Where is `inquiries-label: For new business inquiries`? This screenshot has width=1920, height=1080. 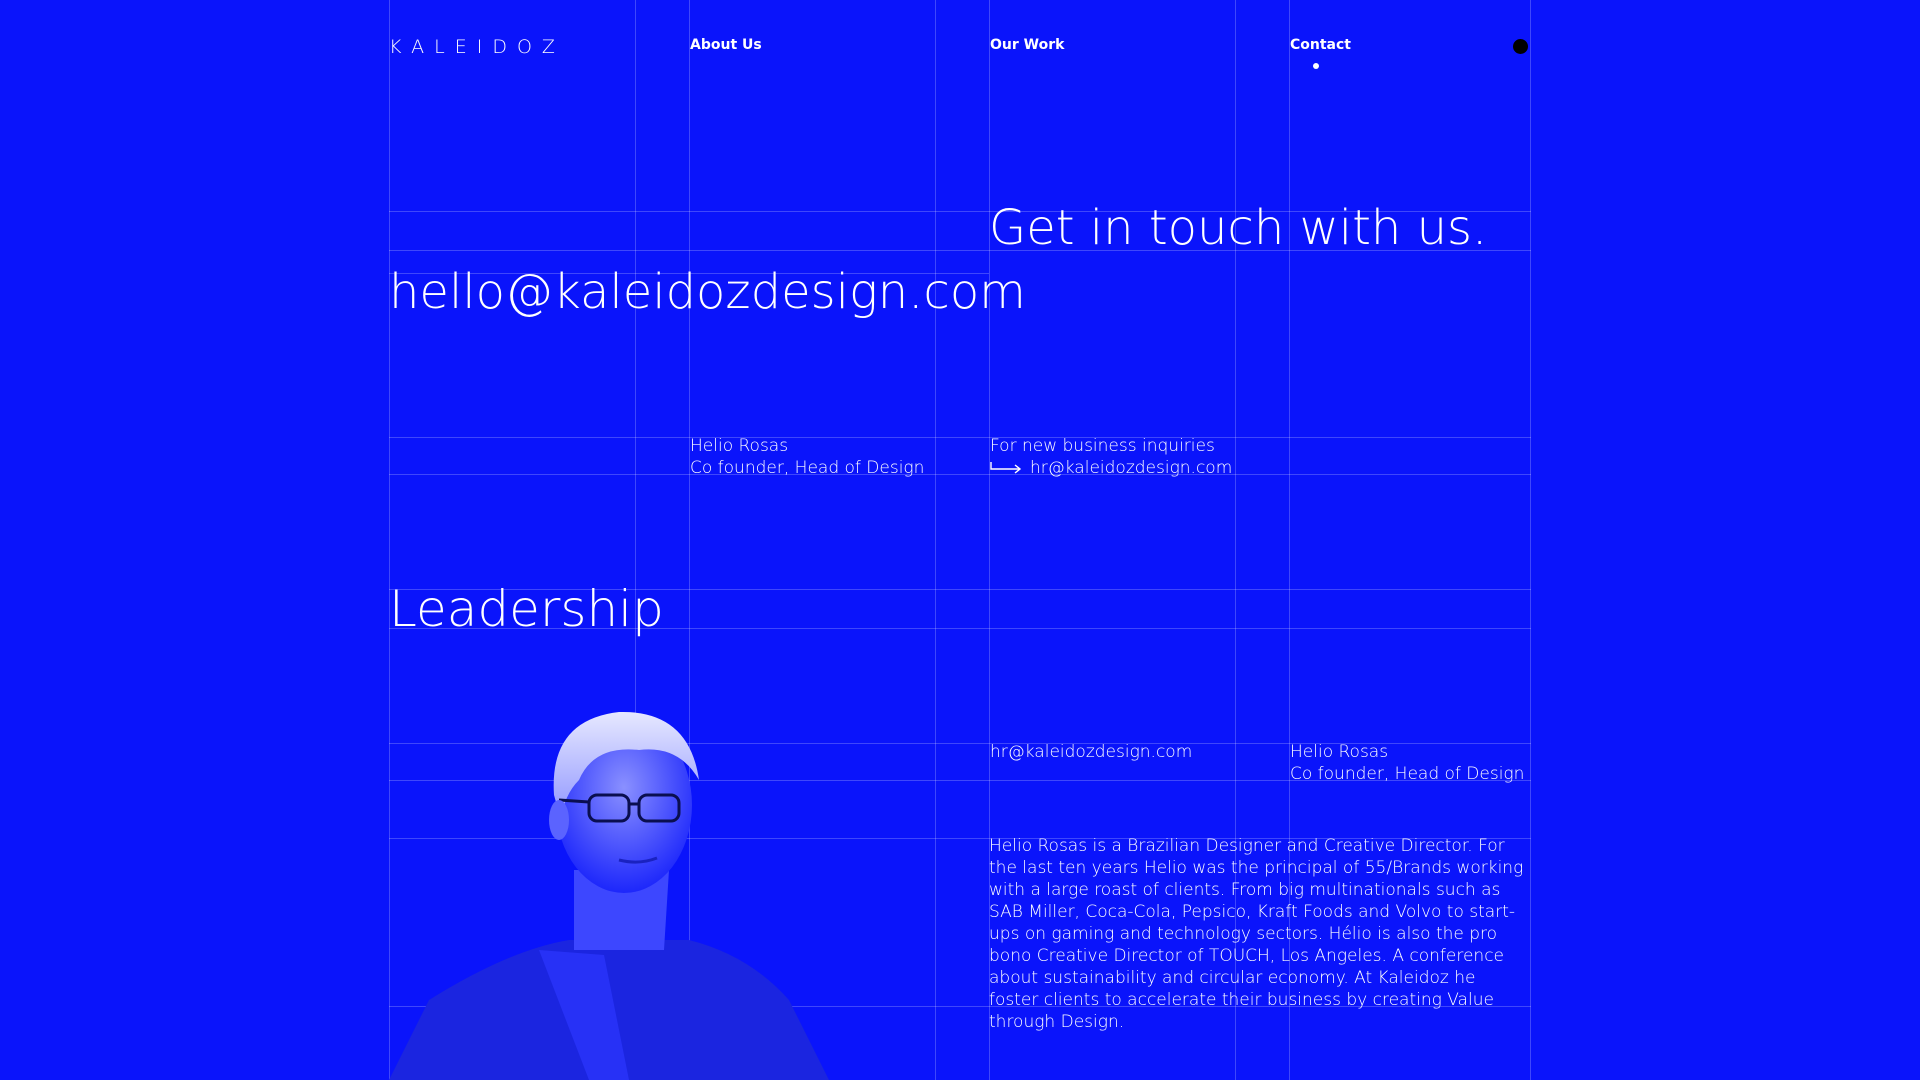
inquiries-label: For new business inquiries is located at coordinates (1102, 446).